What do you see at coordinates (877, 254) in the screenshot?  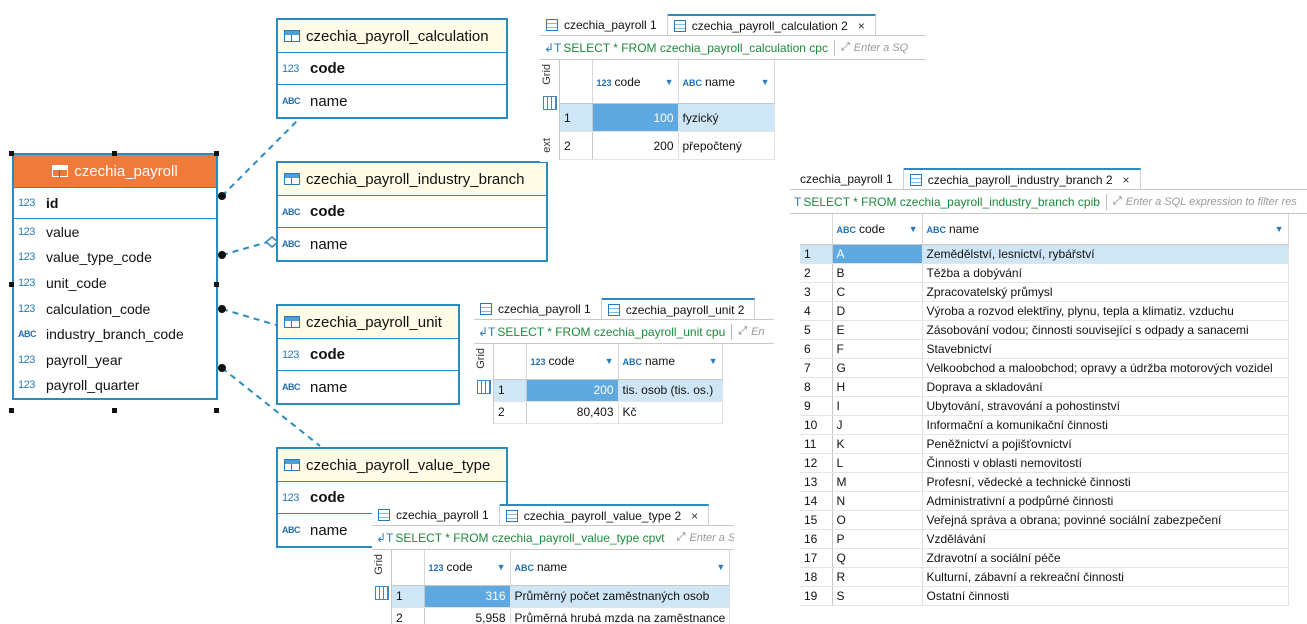 I see `cell-code: A` at bounding box center [877, 254].